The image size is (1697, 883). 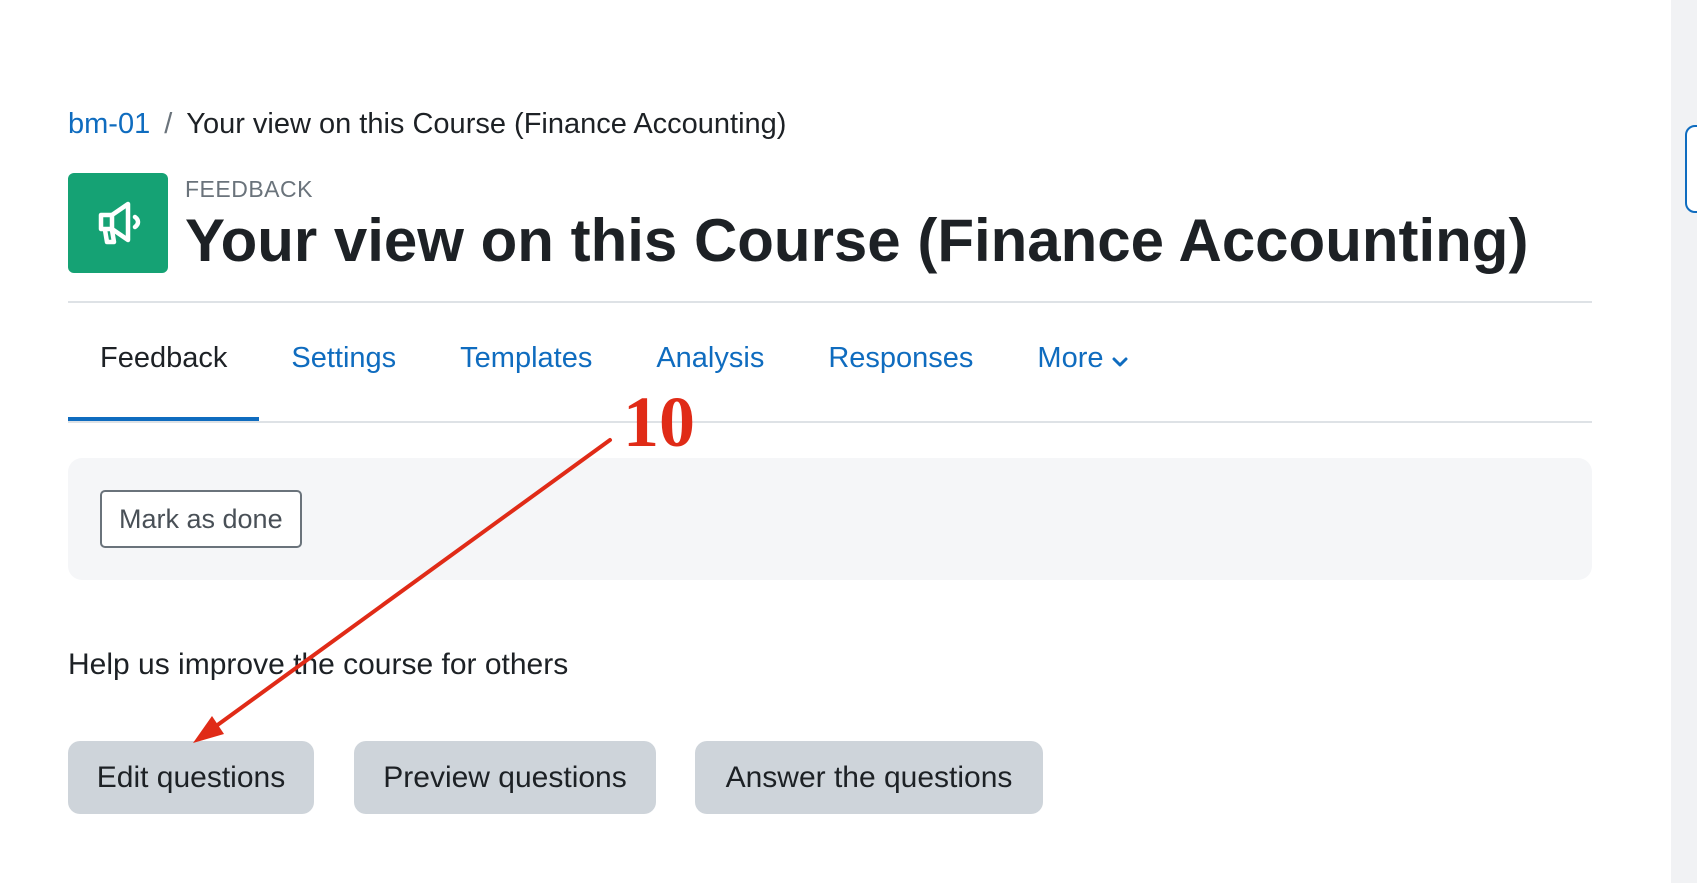 What do you see at coordinates (344, 358) in the screenshot?
I see `tab-settings-label: Settings` at bounding box center [344, 358].